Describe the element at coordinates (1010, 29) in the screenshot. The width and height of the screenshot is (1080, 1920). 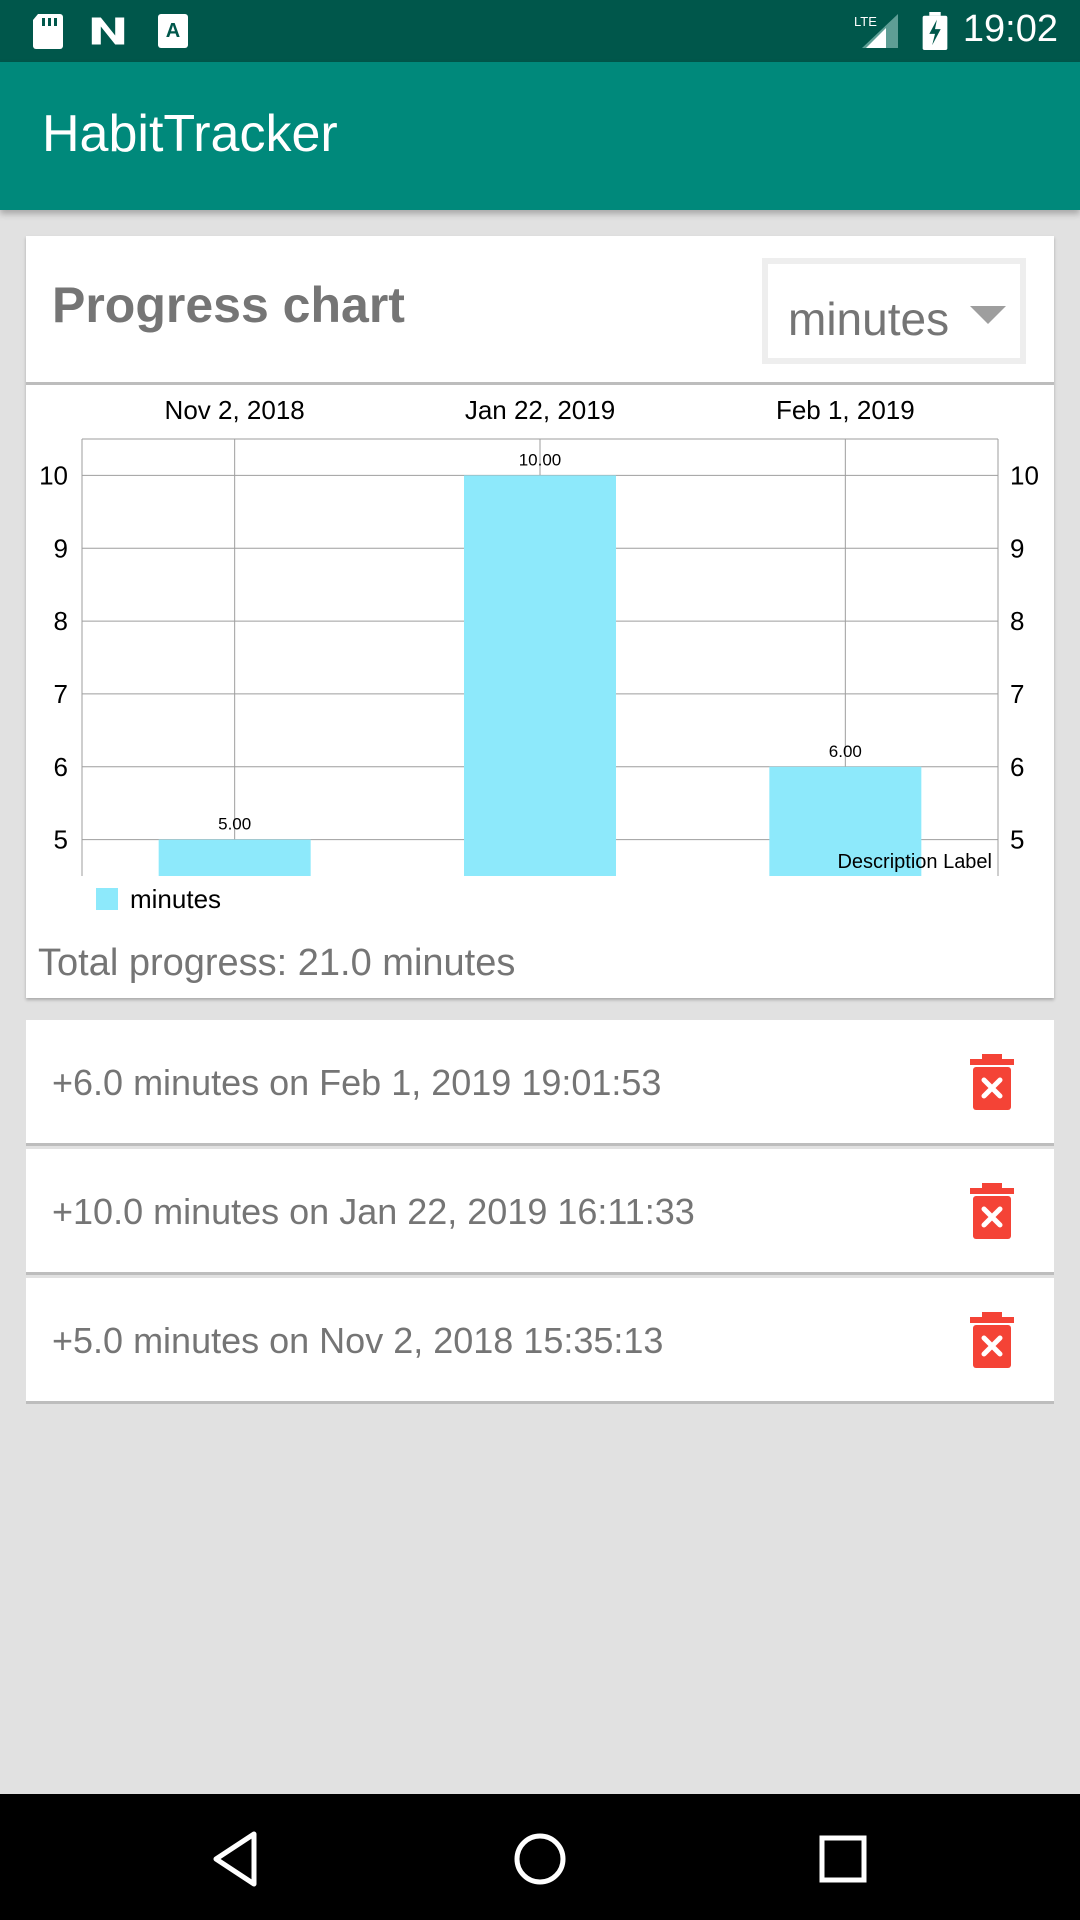
I see `status-time: 19:02` at that location.